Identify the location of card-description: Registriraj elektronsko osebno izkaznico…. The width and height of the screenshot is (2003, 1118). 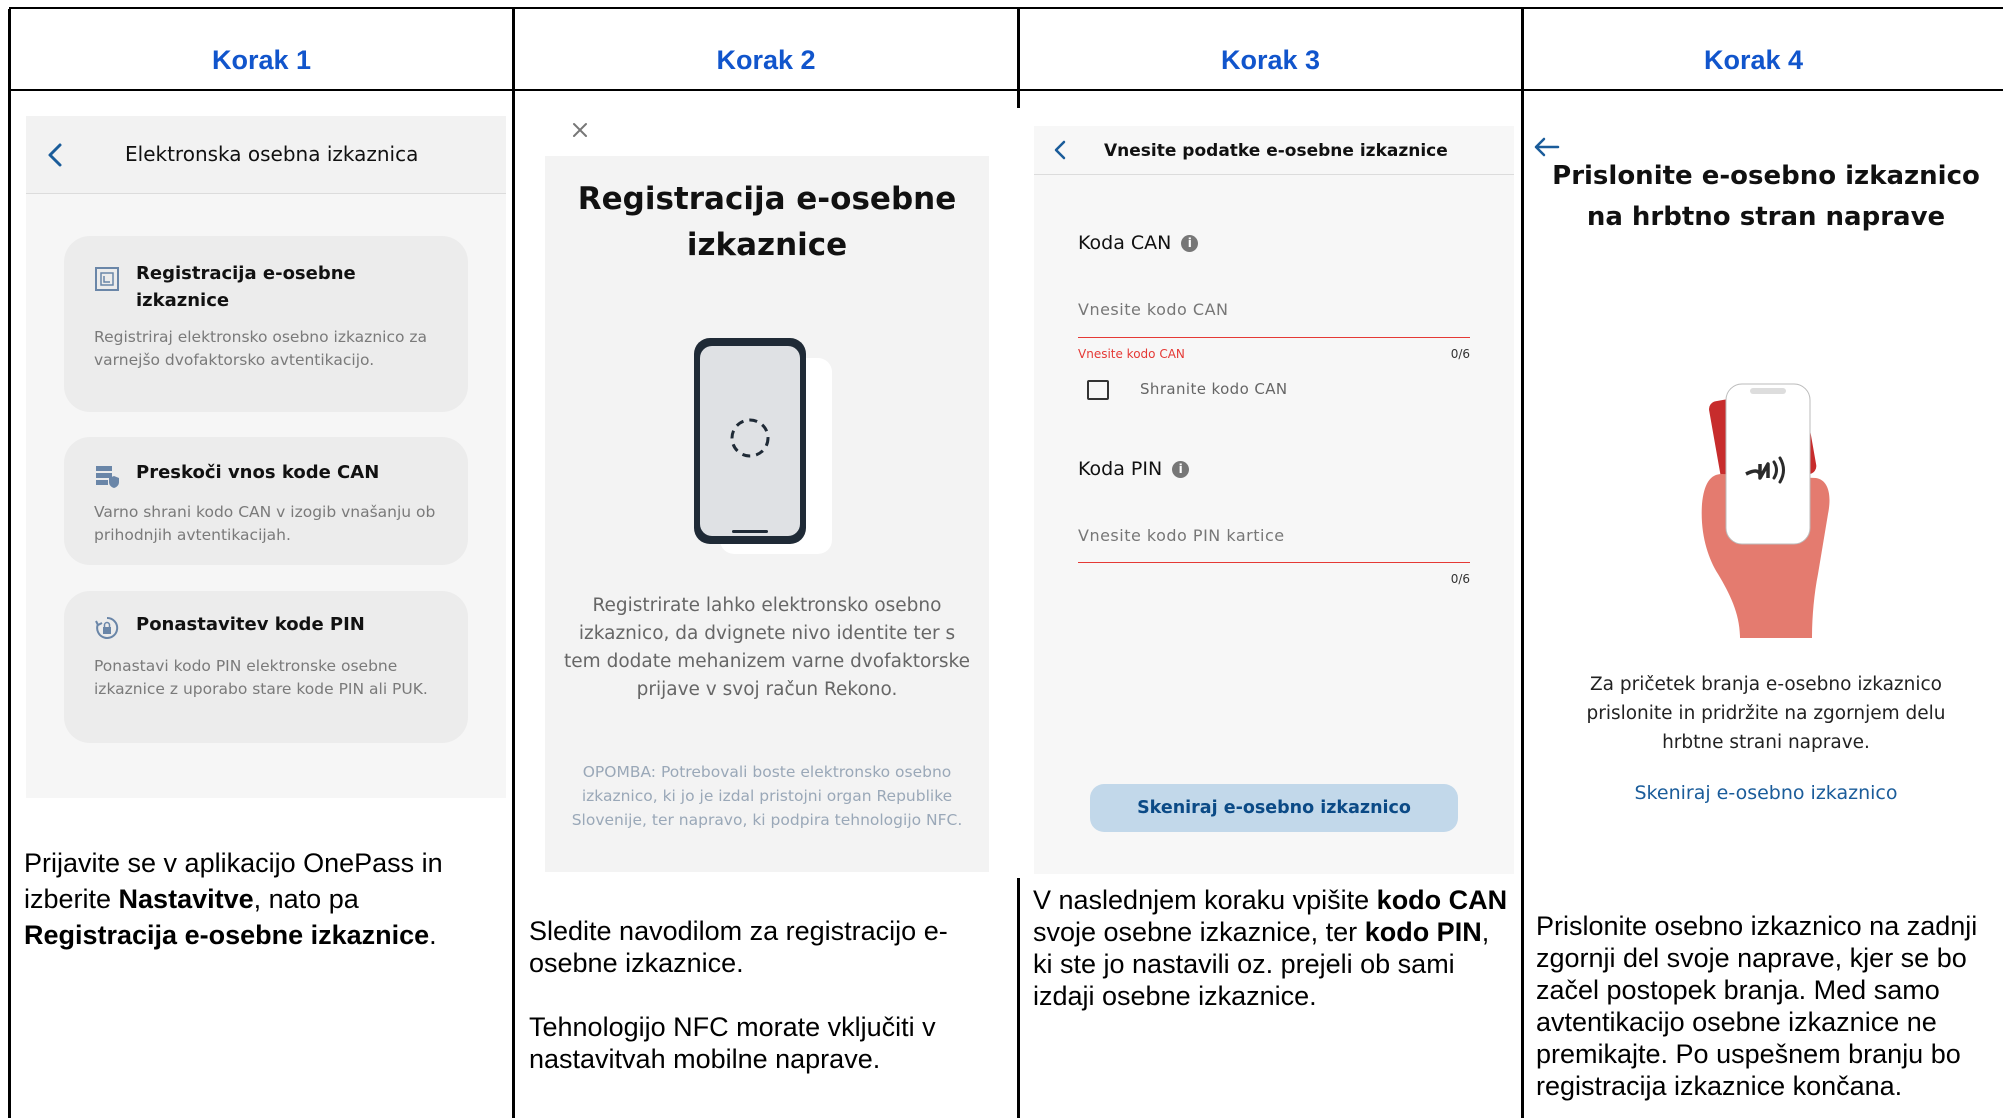
(261, 348).